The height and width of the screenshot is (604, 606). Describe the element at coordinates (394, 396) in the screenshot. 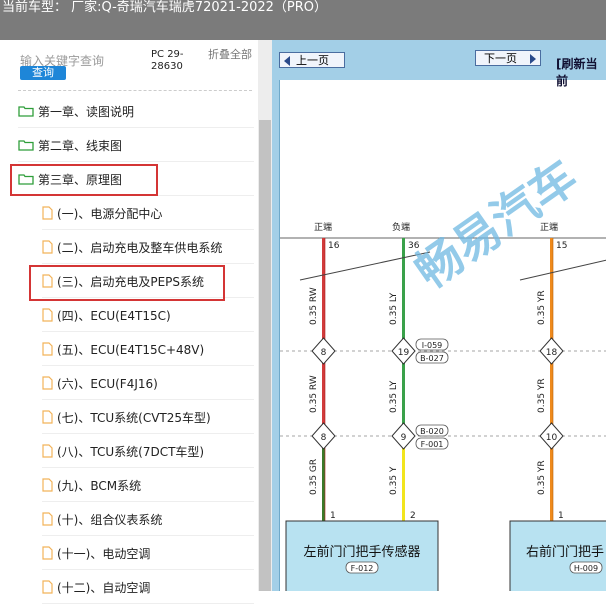

I see `wire-label: 0.35 LY` at that location.